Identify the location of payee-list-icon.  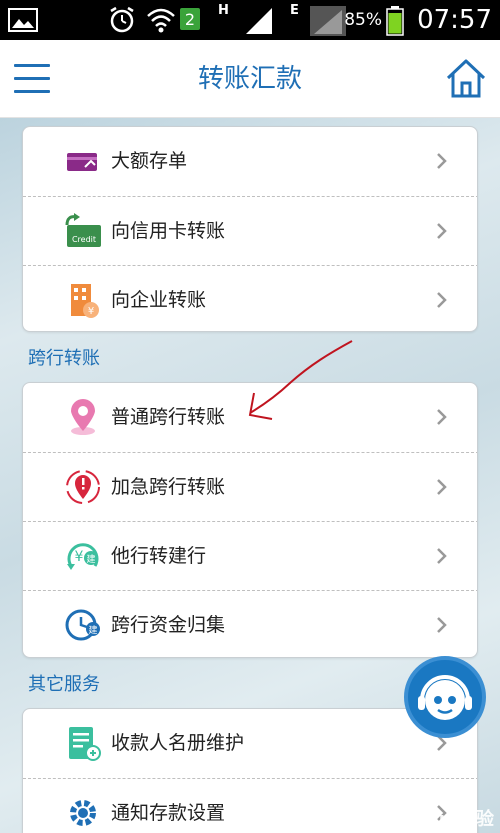
(85, 744).